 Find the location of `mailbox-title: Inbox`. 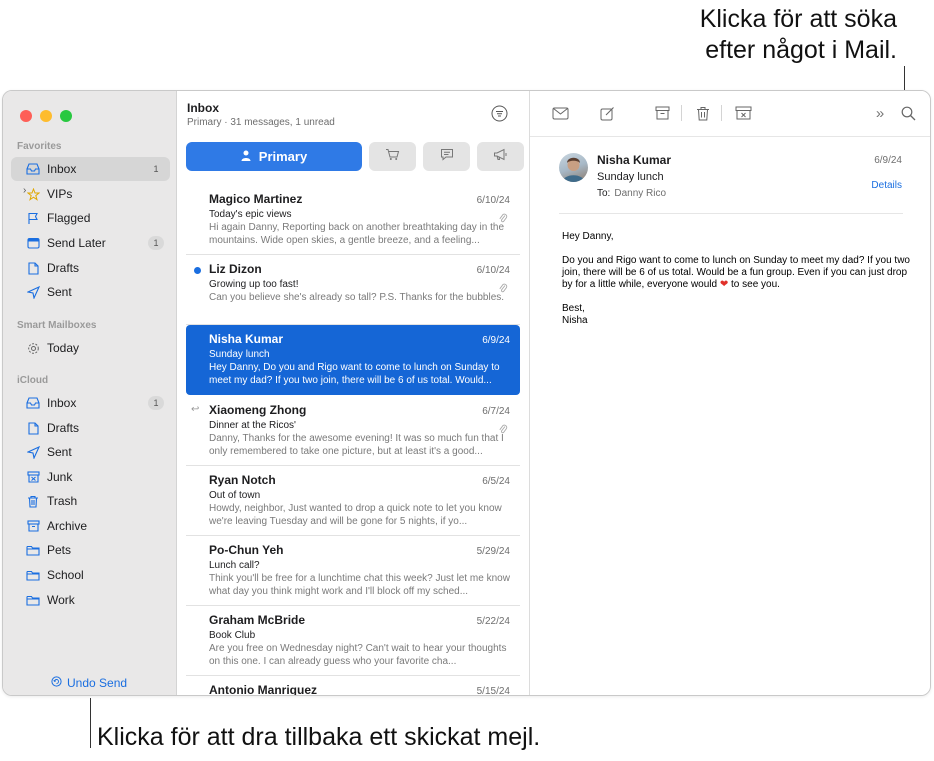

mailbox-title: Inbox is located at coordinates (203, 108).